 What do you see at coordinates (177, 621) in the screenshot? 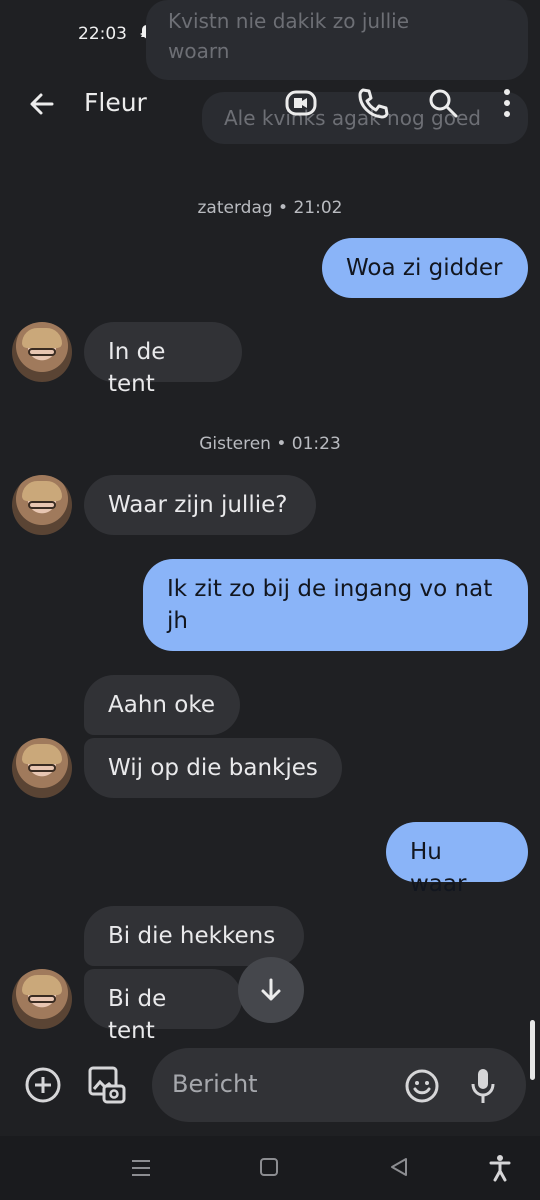
I see `message-line: jh` at bounding box center [177, 621].